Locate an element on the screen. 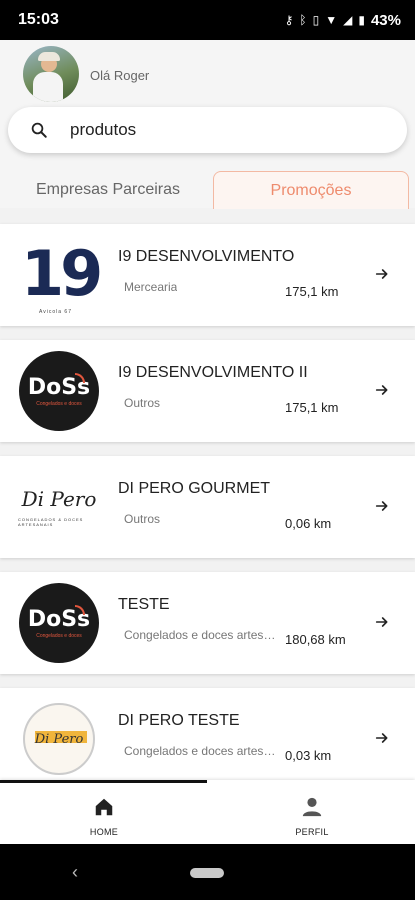 The width and height of the screenshot is (415, 900). wifi-icon: ▼ is located at coordinates (331, 20).